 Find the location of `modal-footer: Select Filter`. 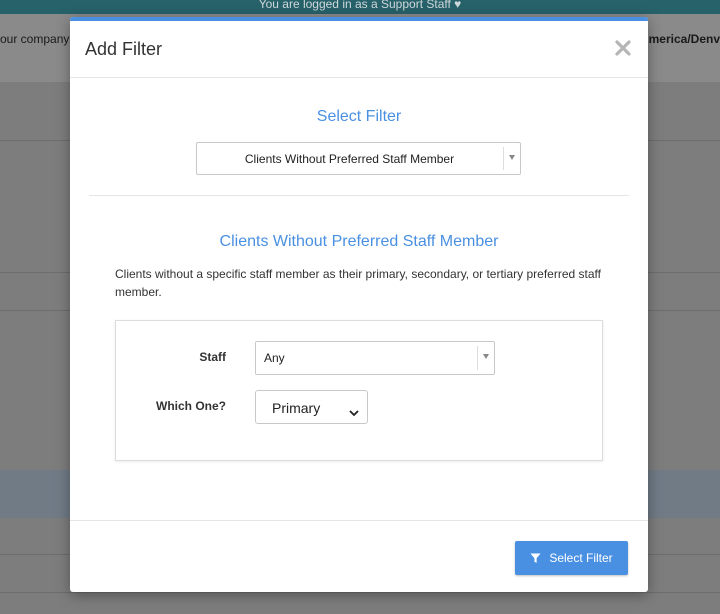

modal-footer: Select Filter is located at coordinates (359, 556).